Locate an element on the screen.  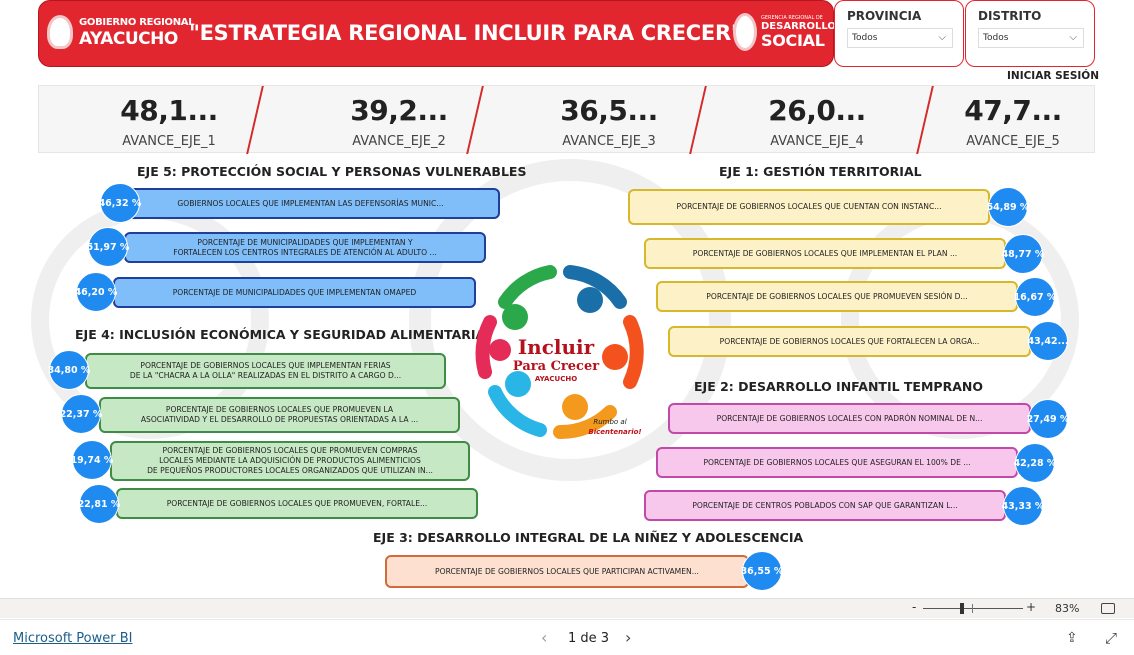
logo-text-incluir: Incluir is located at coordinates (556, 347).